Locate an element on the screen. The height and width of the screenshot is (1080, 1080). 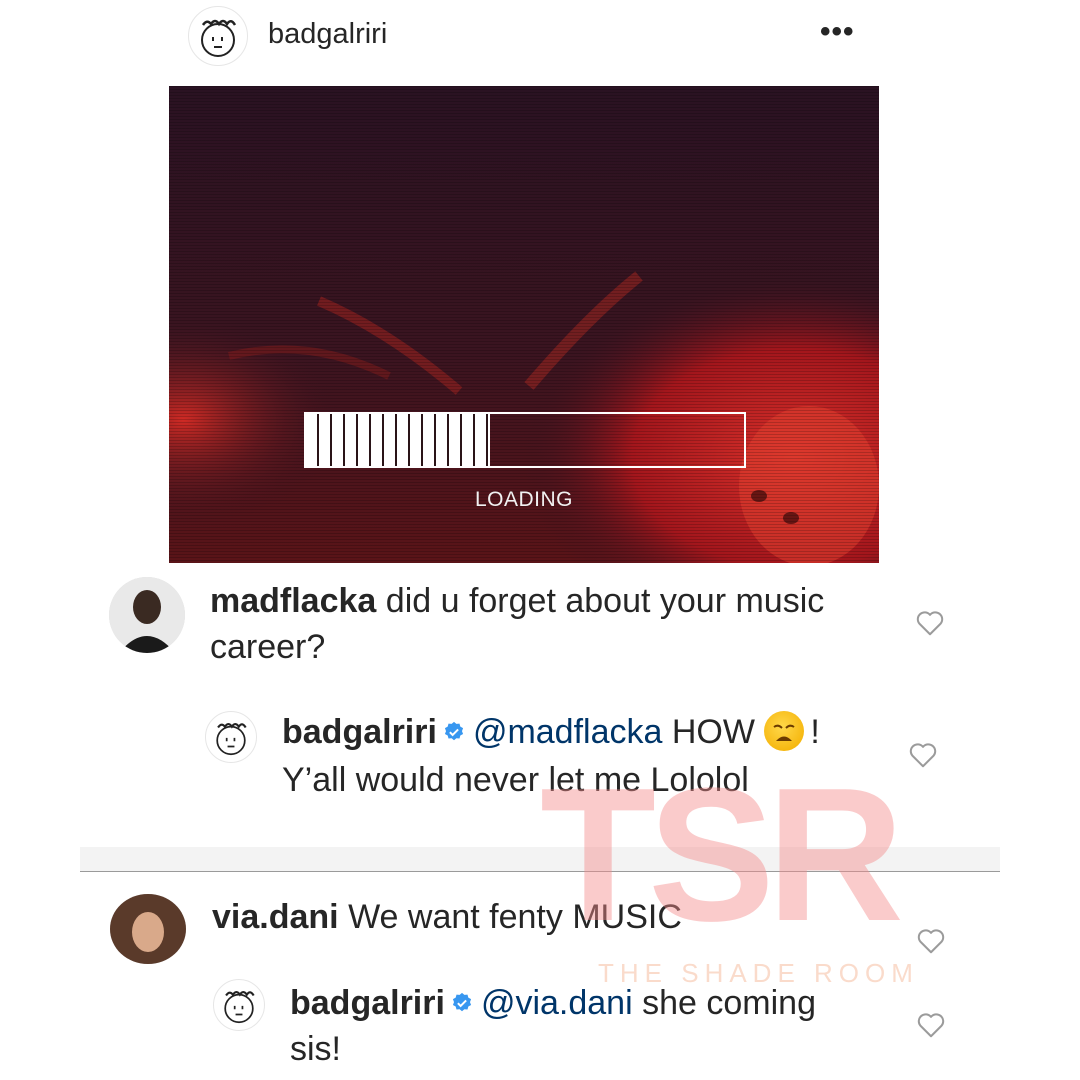
loading-progress-bar is located at coordinates (525, 440).